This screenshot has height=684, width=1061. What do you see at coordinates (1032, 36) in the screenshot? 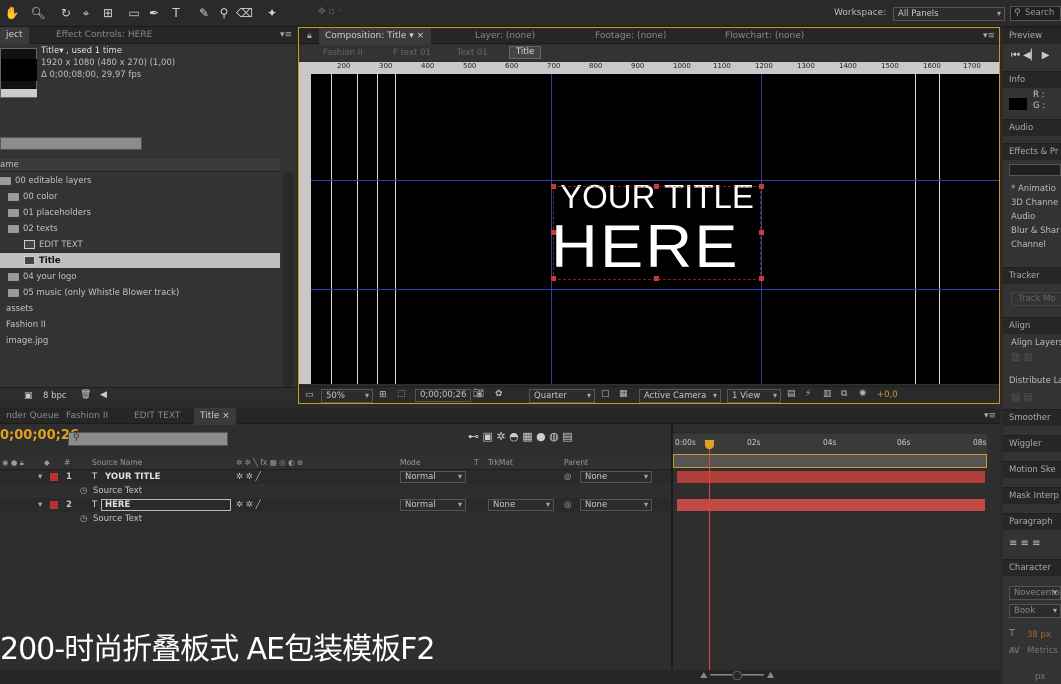
I see `preview-panel-title: Preview` at bounding box center [1032, 36].